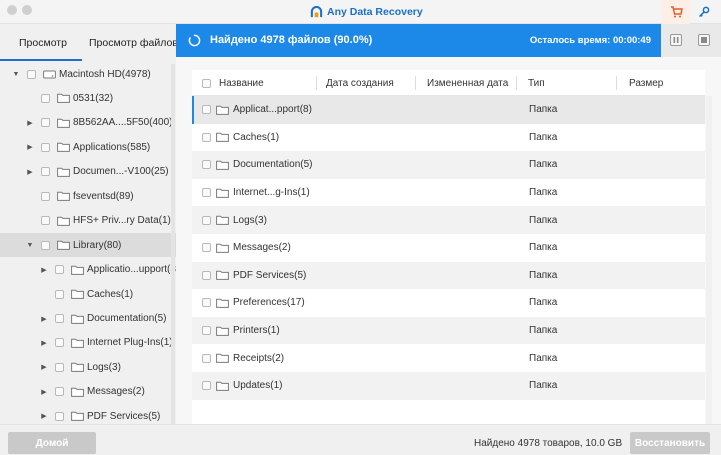 This screenshot has height=455, width=721. Describe the element at coordinates (88, 245) in the screenshot. I see `tree-item: ▼ Library(80)` at that location.